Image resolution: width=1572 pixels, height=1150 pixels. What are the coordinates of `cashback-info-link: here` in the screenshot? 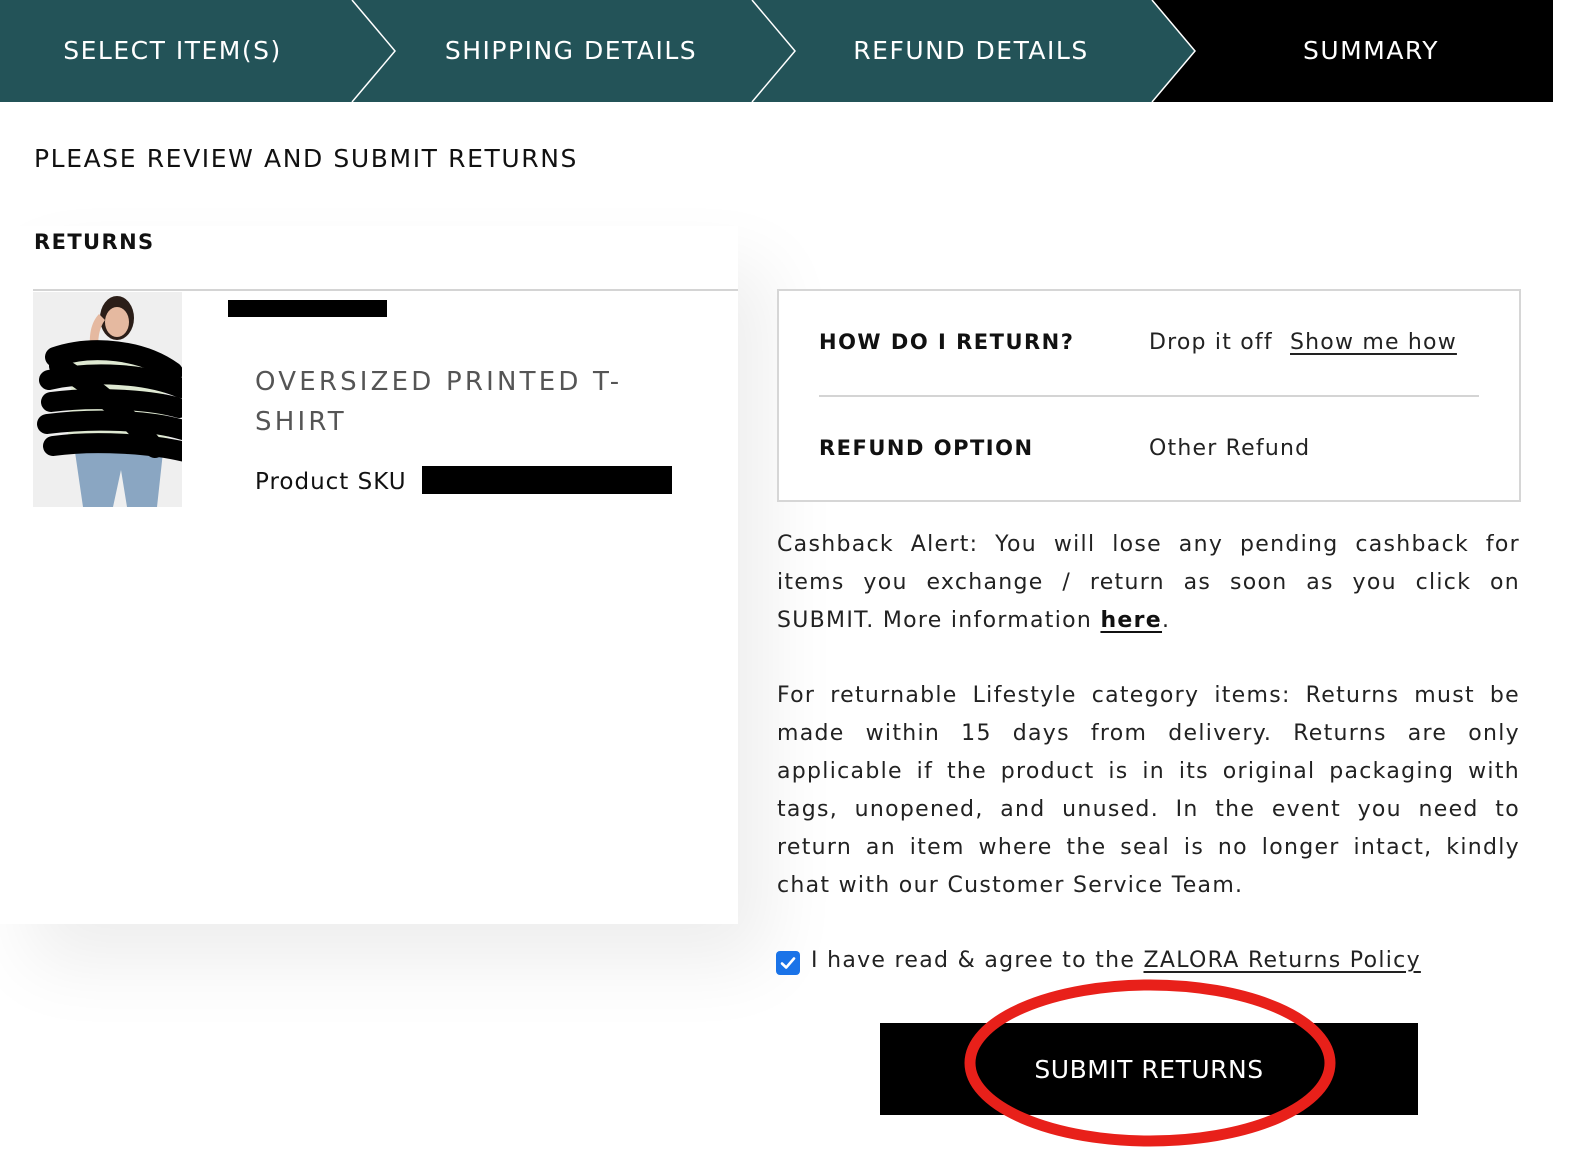 It's located at (1131, 620).